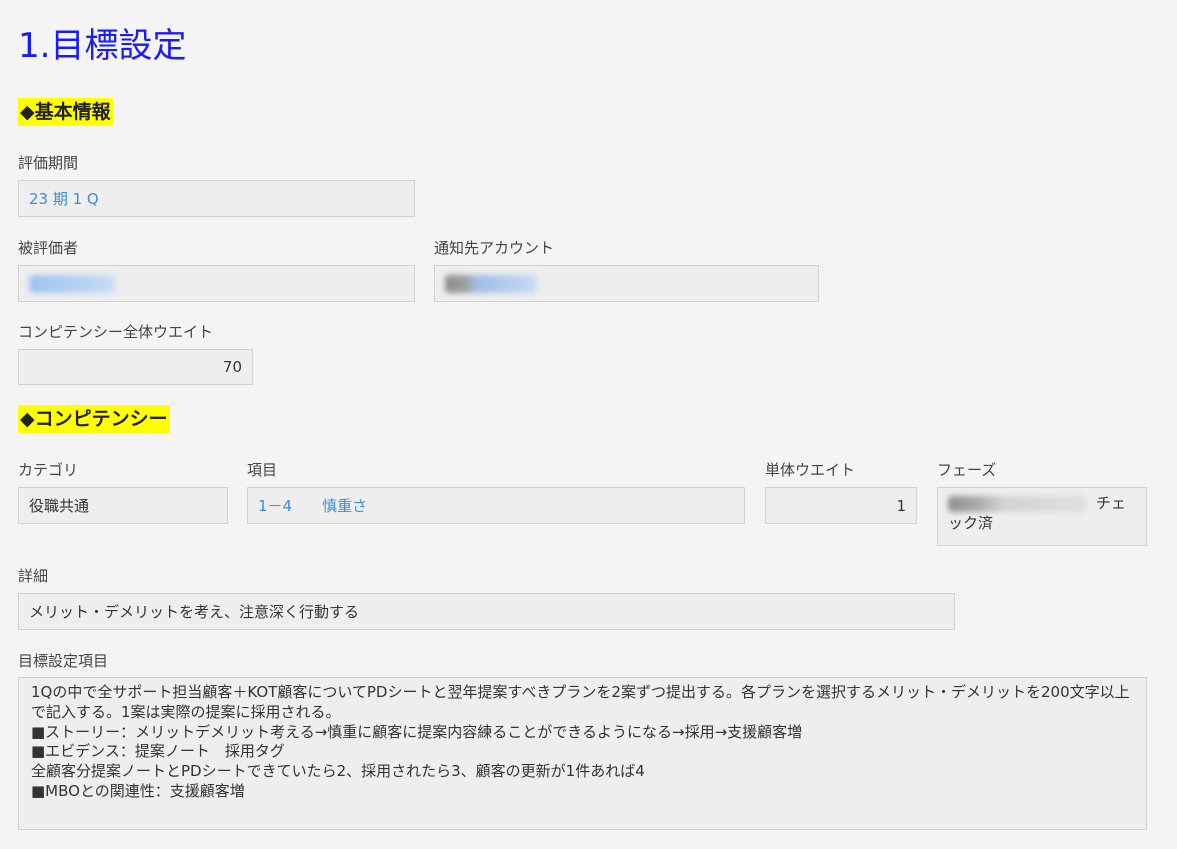 Image resolution: width=1177 pixels, height=849 pixels. What do you see at coordinates (94, 419) in the screenshot?
I see `section-heading-competency: ◆コンピテンシー` at bounding box center [94, 419].